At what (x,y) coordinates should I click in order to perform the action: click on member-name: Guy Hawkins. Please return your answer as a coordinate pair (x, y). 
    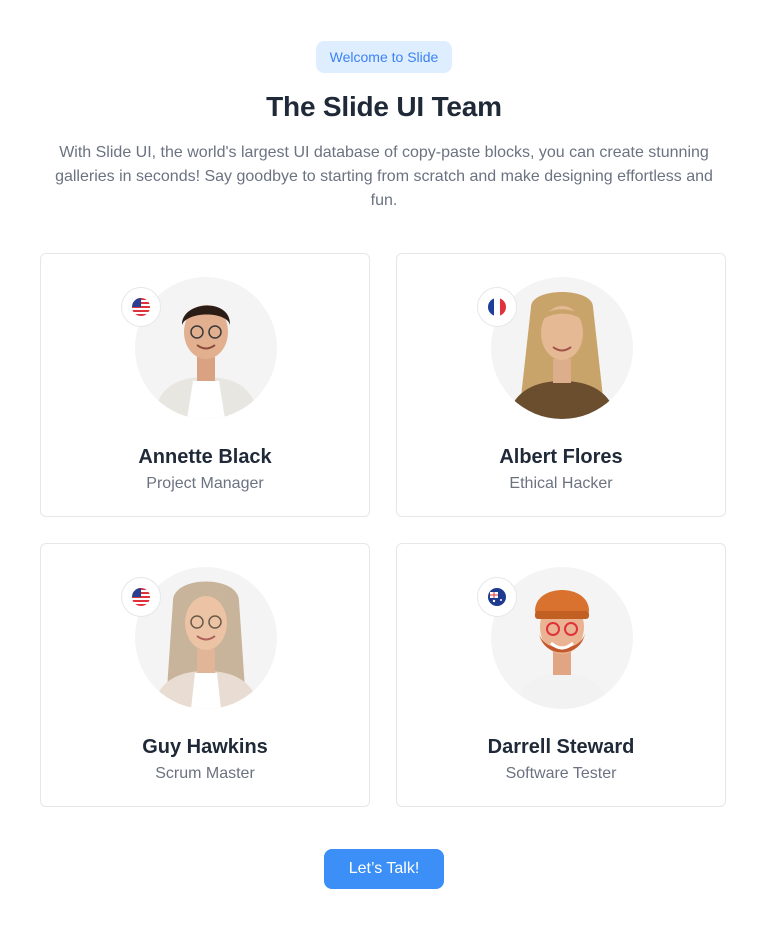
    Looking at the image, I should click on (205, 747).